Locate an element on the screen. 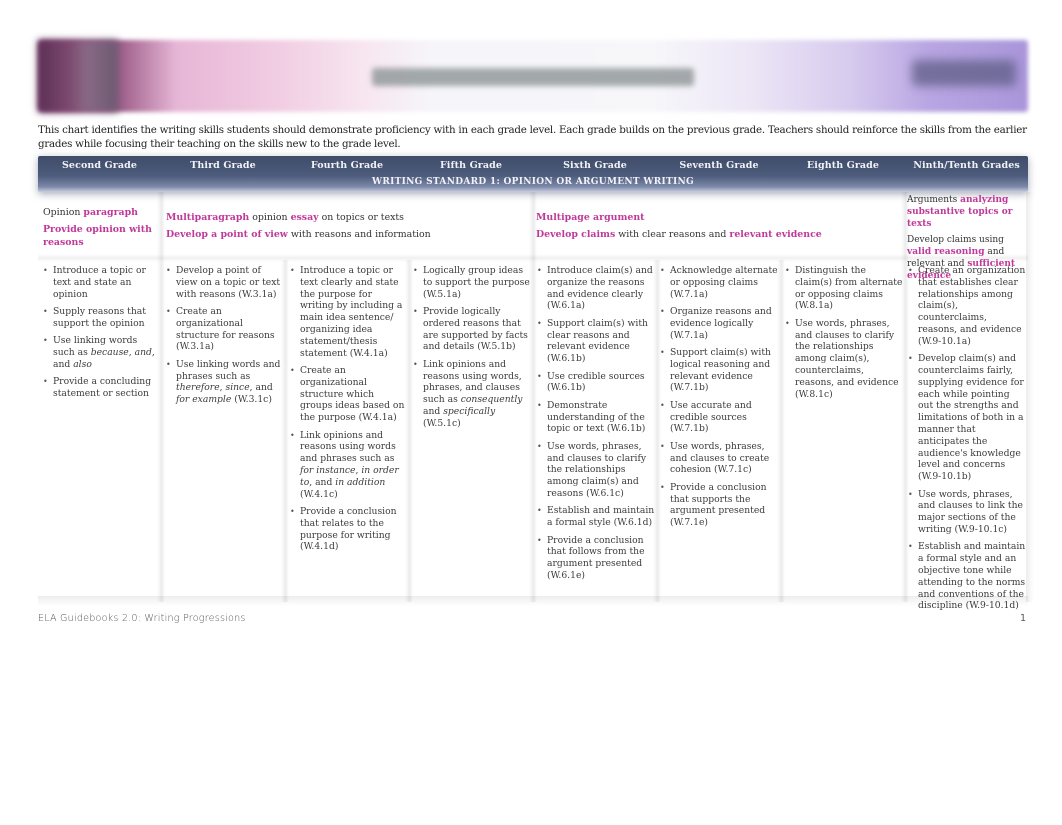 This screenshot has width=1062, height=825. table-right-shadow is located at coordinates (1030, 397).